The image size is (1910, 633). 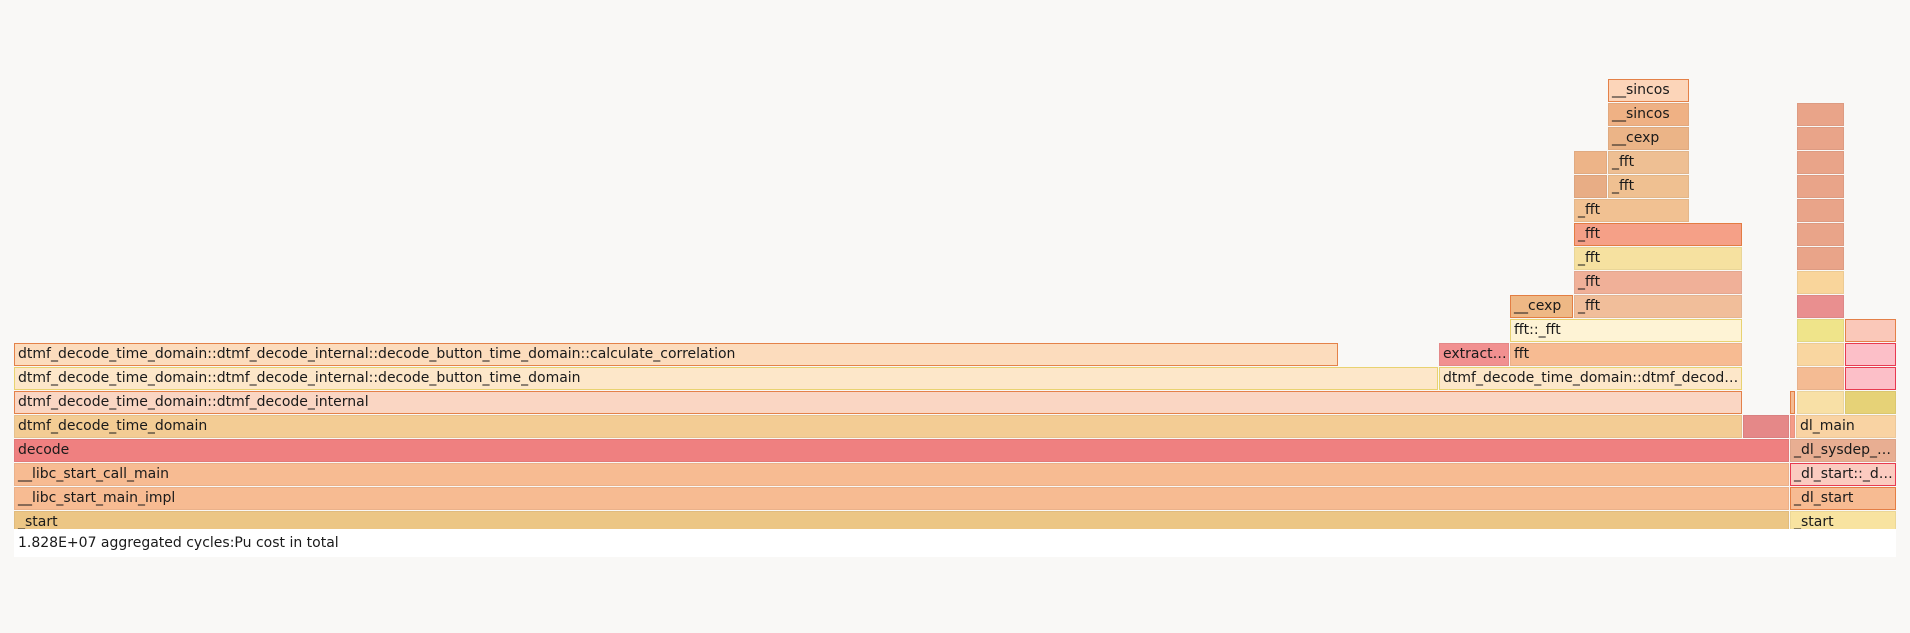 I want to click on frame-sincos-a: __sincos, so click(x=1648, y=114).